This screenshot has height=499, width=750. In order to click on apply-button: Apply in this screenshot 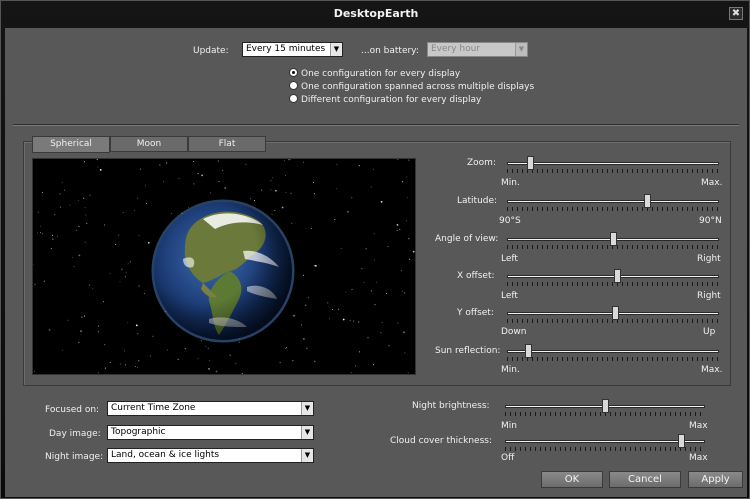, I will do `click(715, 479)`.